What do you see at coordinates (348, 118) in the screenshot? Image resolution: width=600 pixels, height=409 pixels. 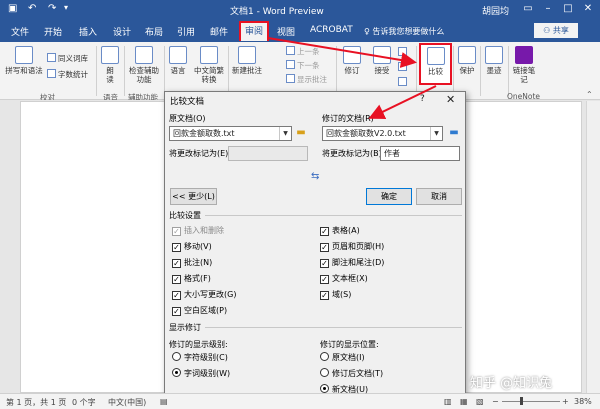 I see `revised-document-label: 修订的文档(R)` at bounding box center [348, 118].